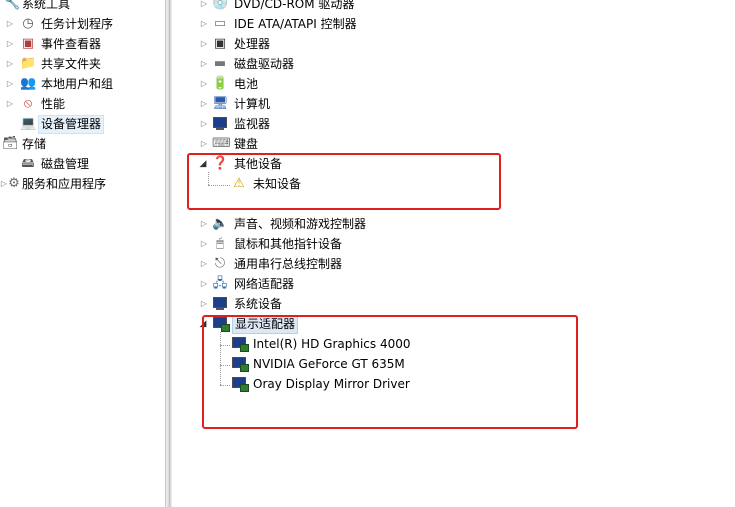 This screenshot has width=735, height=507. Describe the element at coordinates (80, 24) in the screenshot. I see `nav-item-task-scheduler: ▷ ◷ 任务计划程序` at that location.